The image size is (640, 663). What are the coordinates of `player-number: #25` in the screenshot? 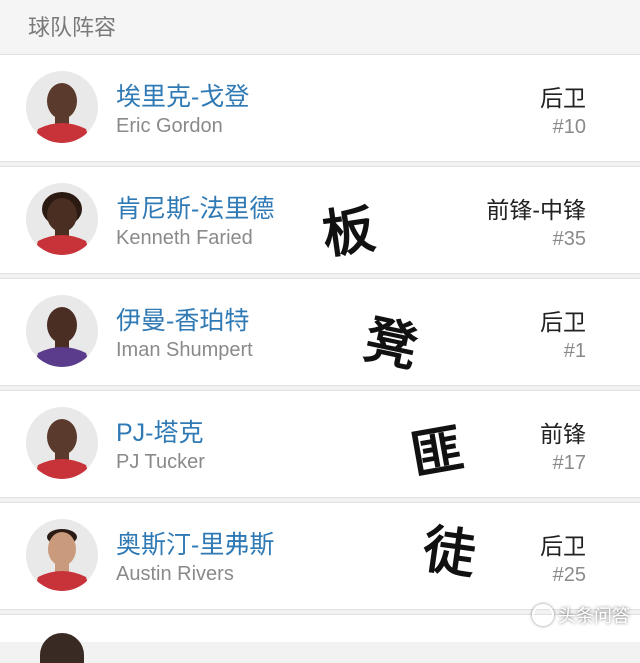 It's located at (569, 575).